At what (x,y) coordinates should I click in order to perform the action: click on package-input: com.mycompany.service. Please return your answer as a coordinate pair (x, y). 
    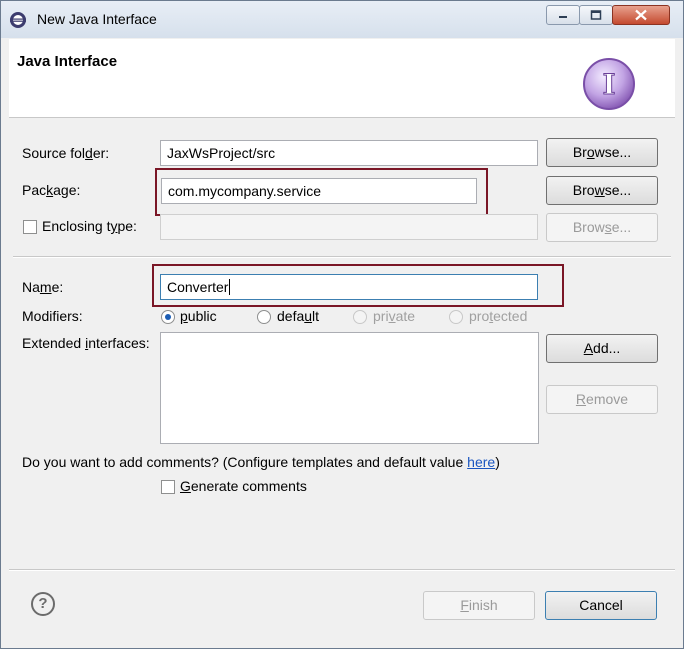
    Looking at the image, I should click on (319, 191).